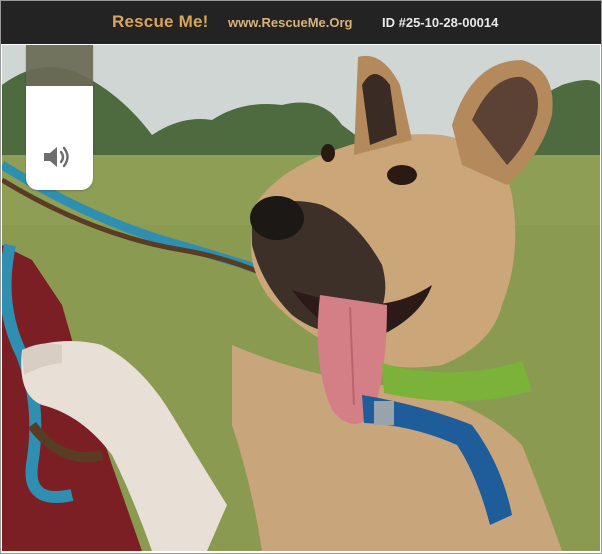 The height and width of the screenshot is (554, 602). I want to click on pet-id-label: ID #25-10-28-00014, so click(440, 22).